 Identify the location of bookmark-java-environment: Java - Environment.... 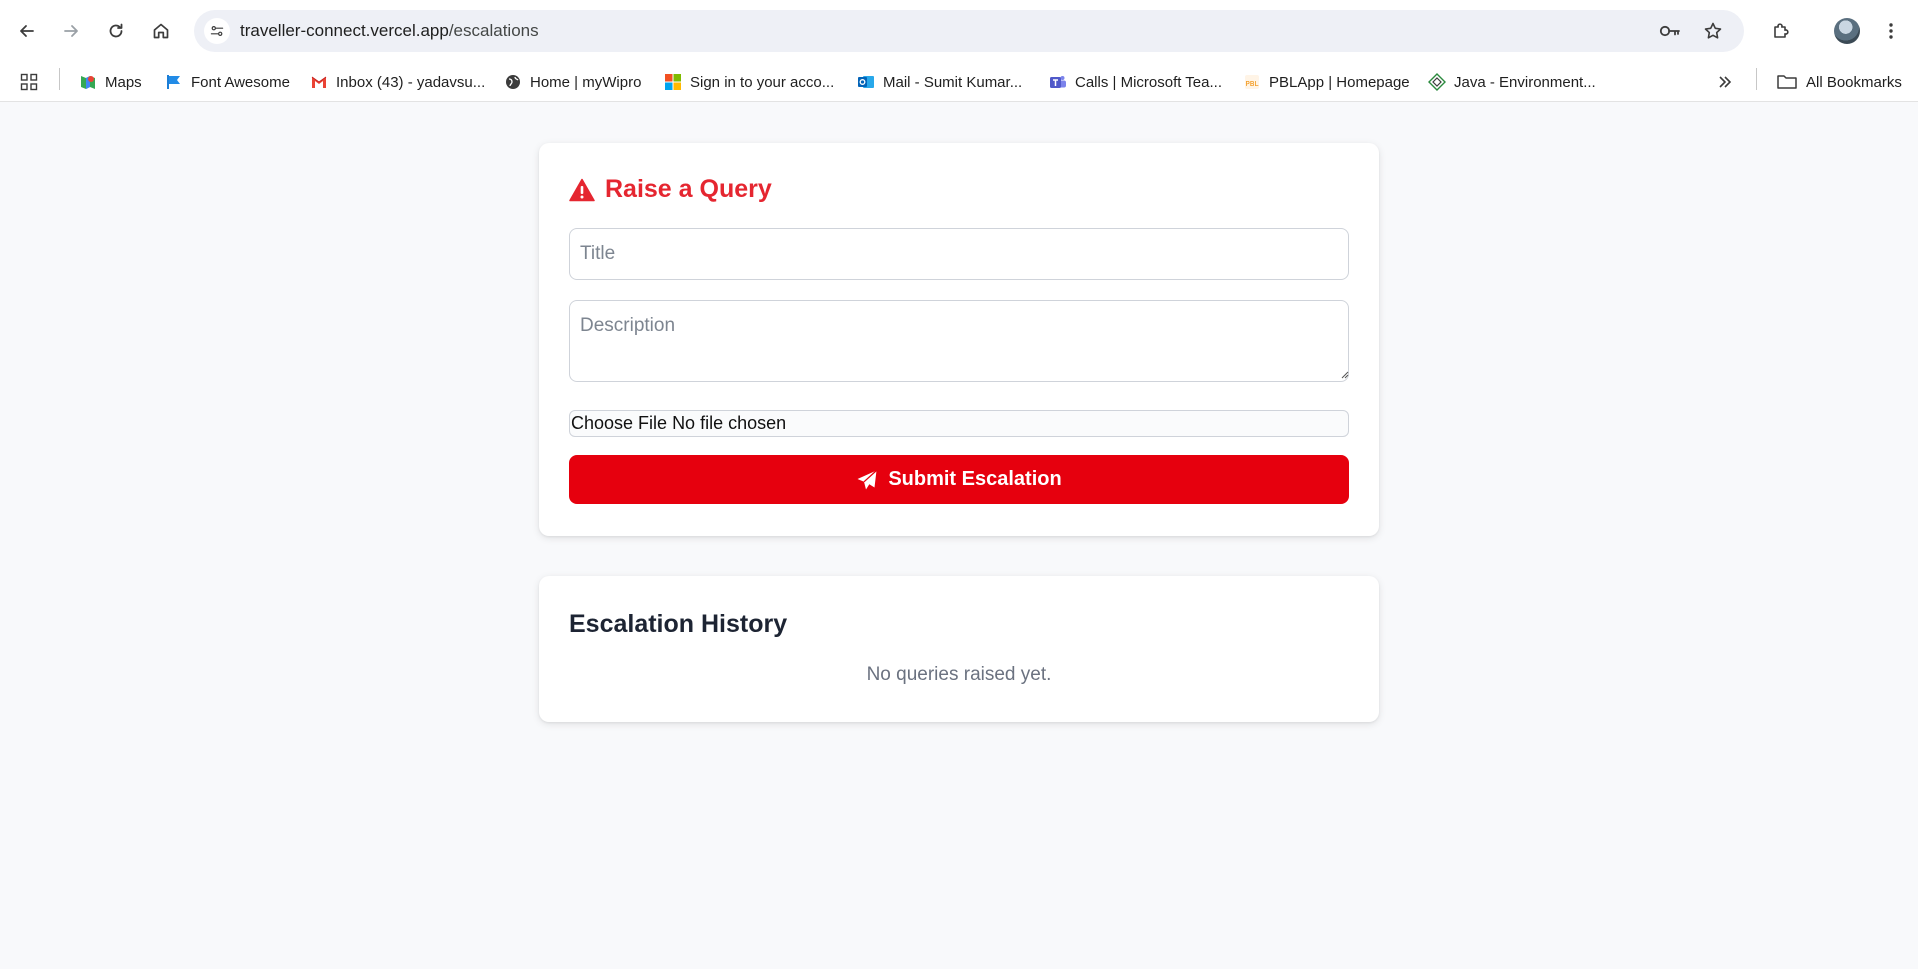
(1512, 82).